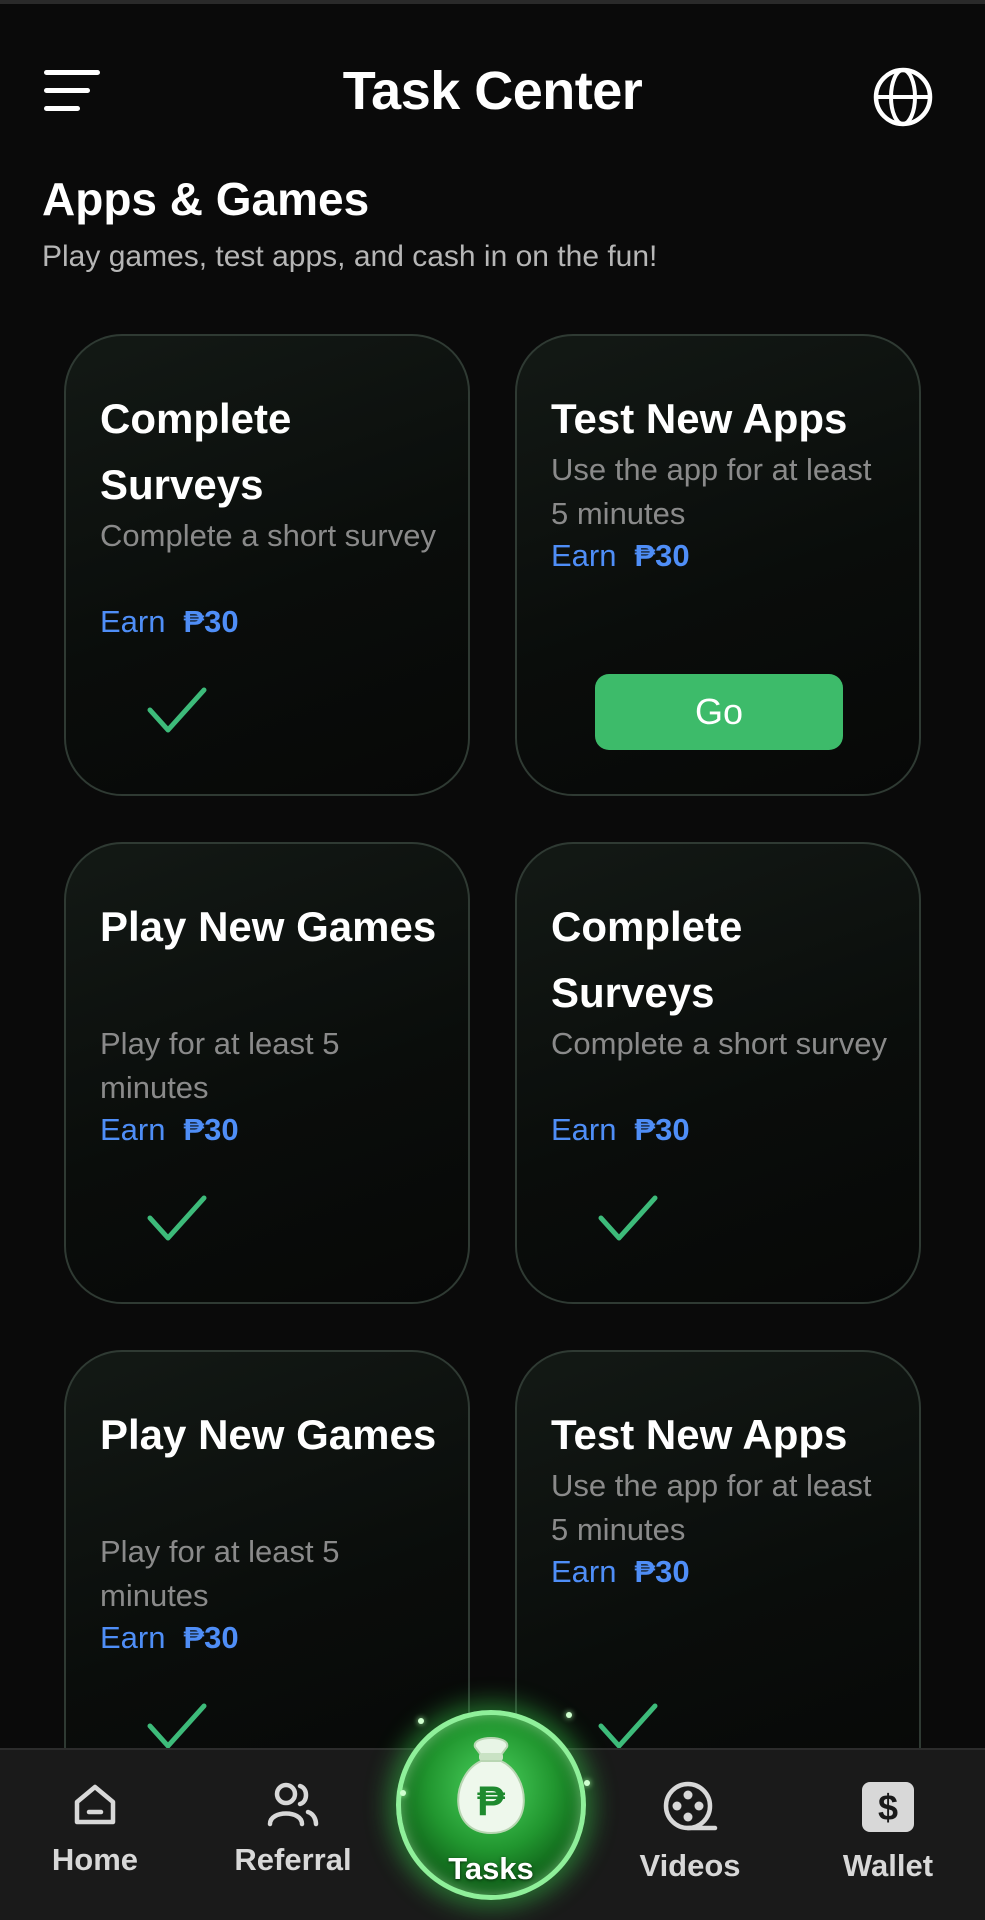 The image size is (985, 1920). I want to click on nav-item-home: Home, so click(95, 1829).